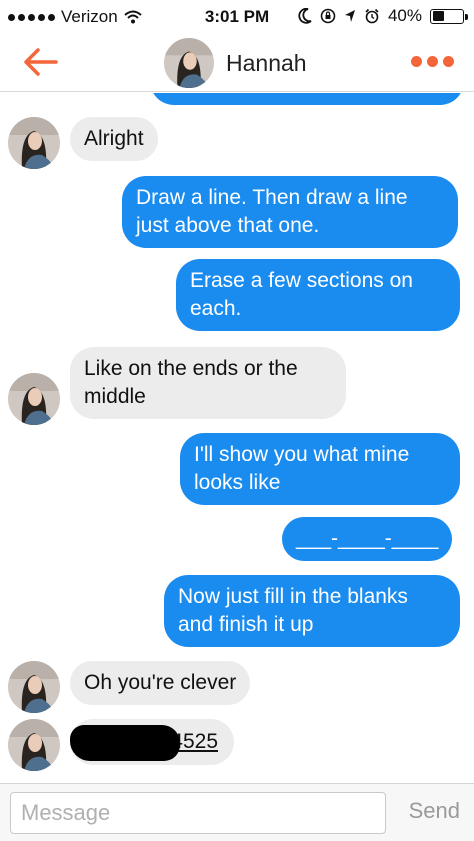  I want to click on moon-icon, so click(305, 16).